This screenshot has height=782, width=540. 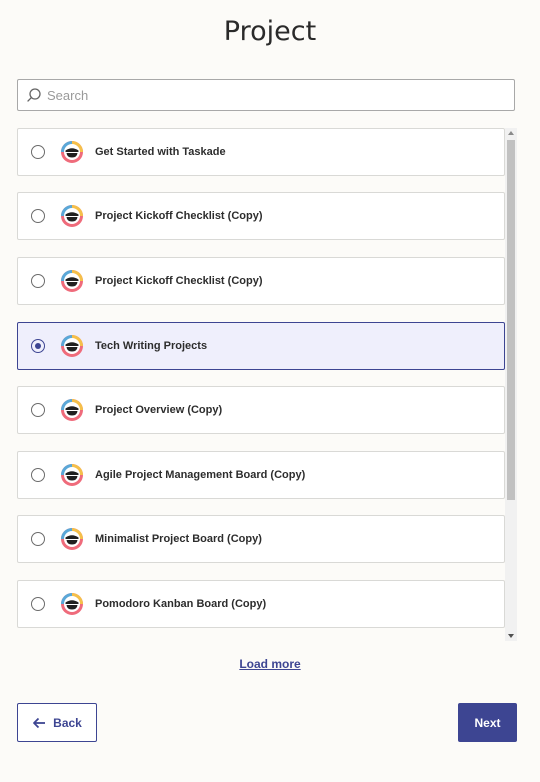 I want to click on project-label: Minimalist Project Board (Copy), so click(x=178, y=539).